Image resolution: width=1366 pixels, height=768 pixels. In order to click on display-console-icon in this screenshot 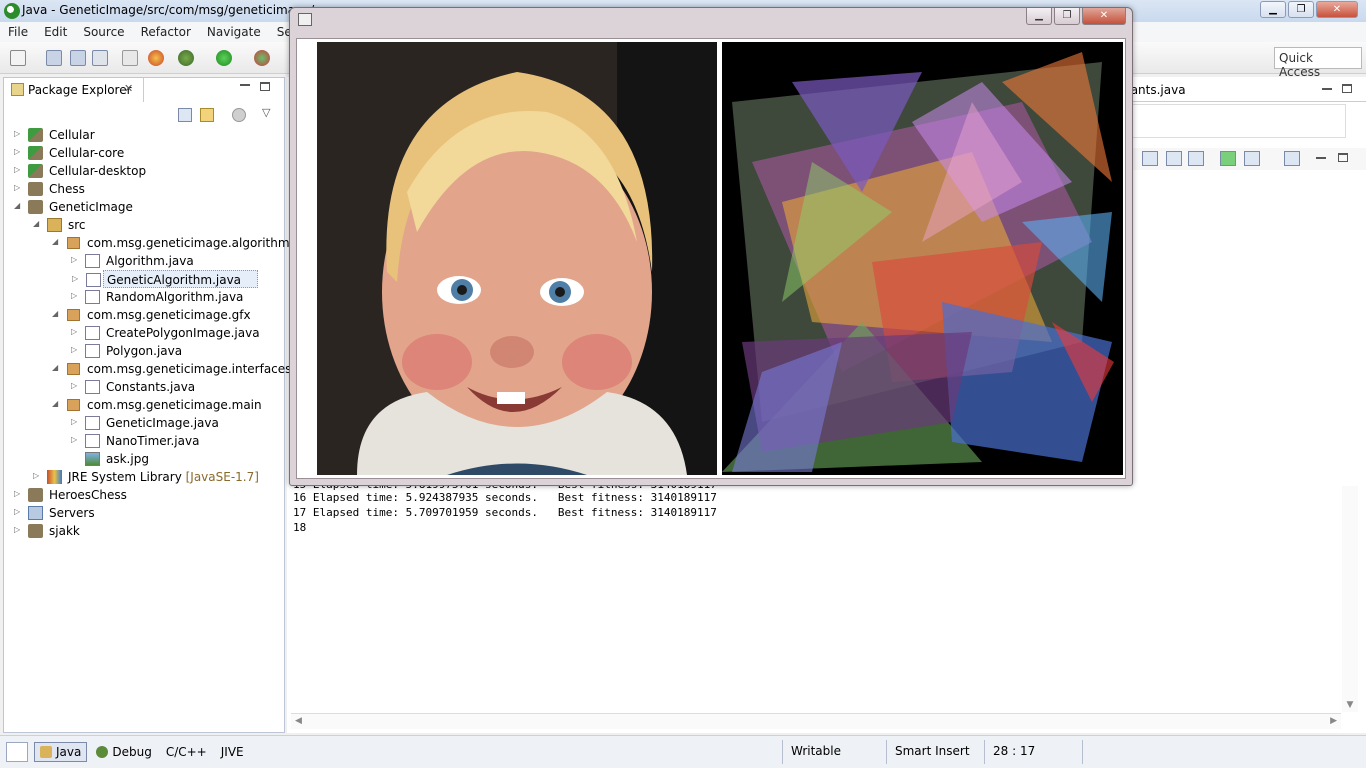, I will do `click(1228, 158)`.